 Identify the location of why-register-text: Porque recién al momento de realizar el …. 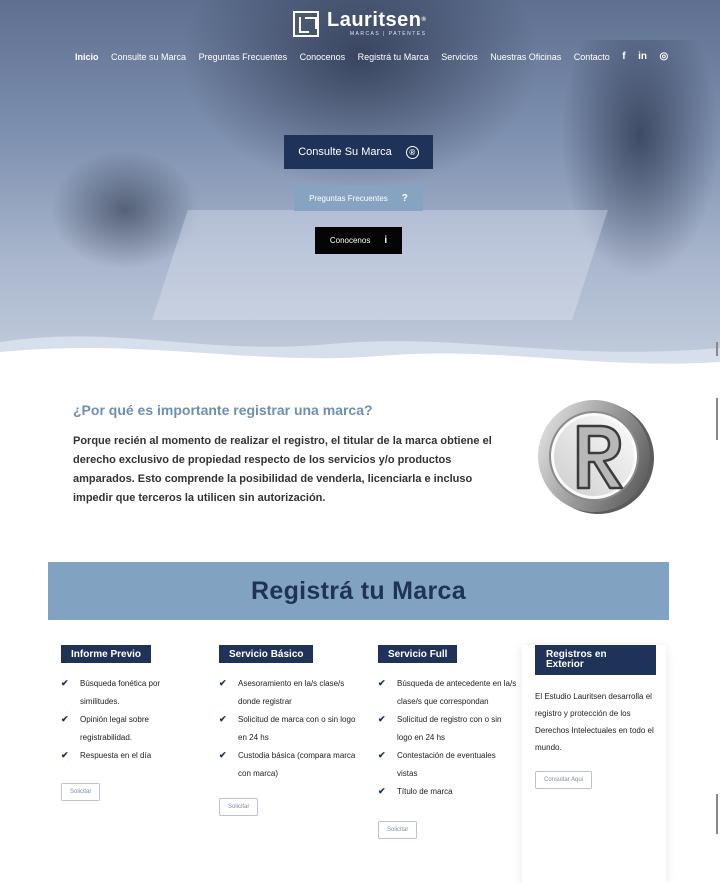
(282, 469).